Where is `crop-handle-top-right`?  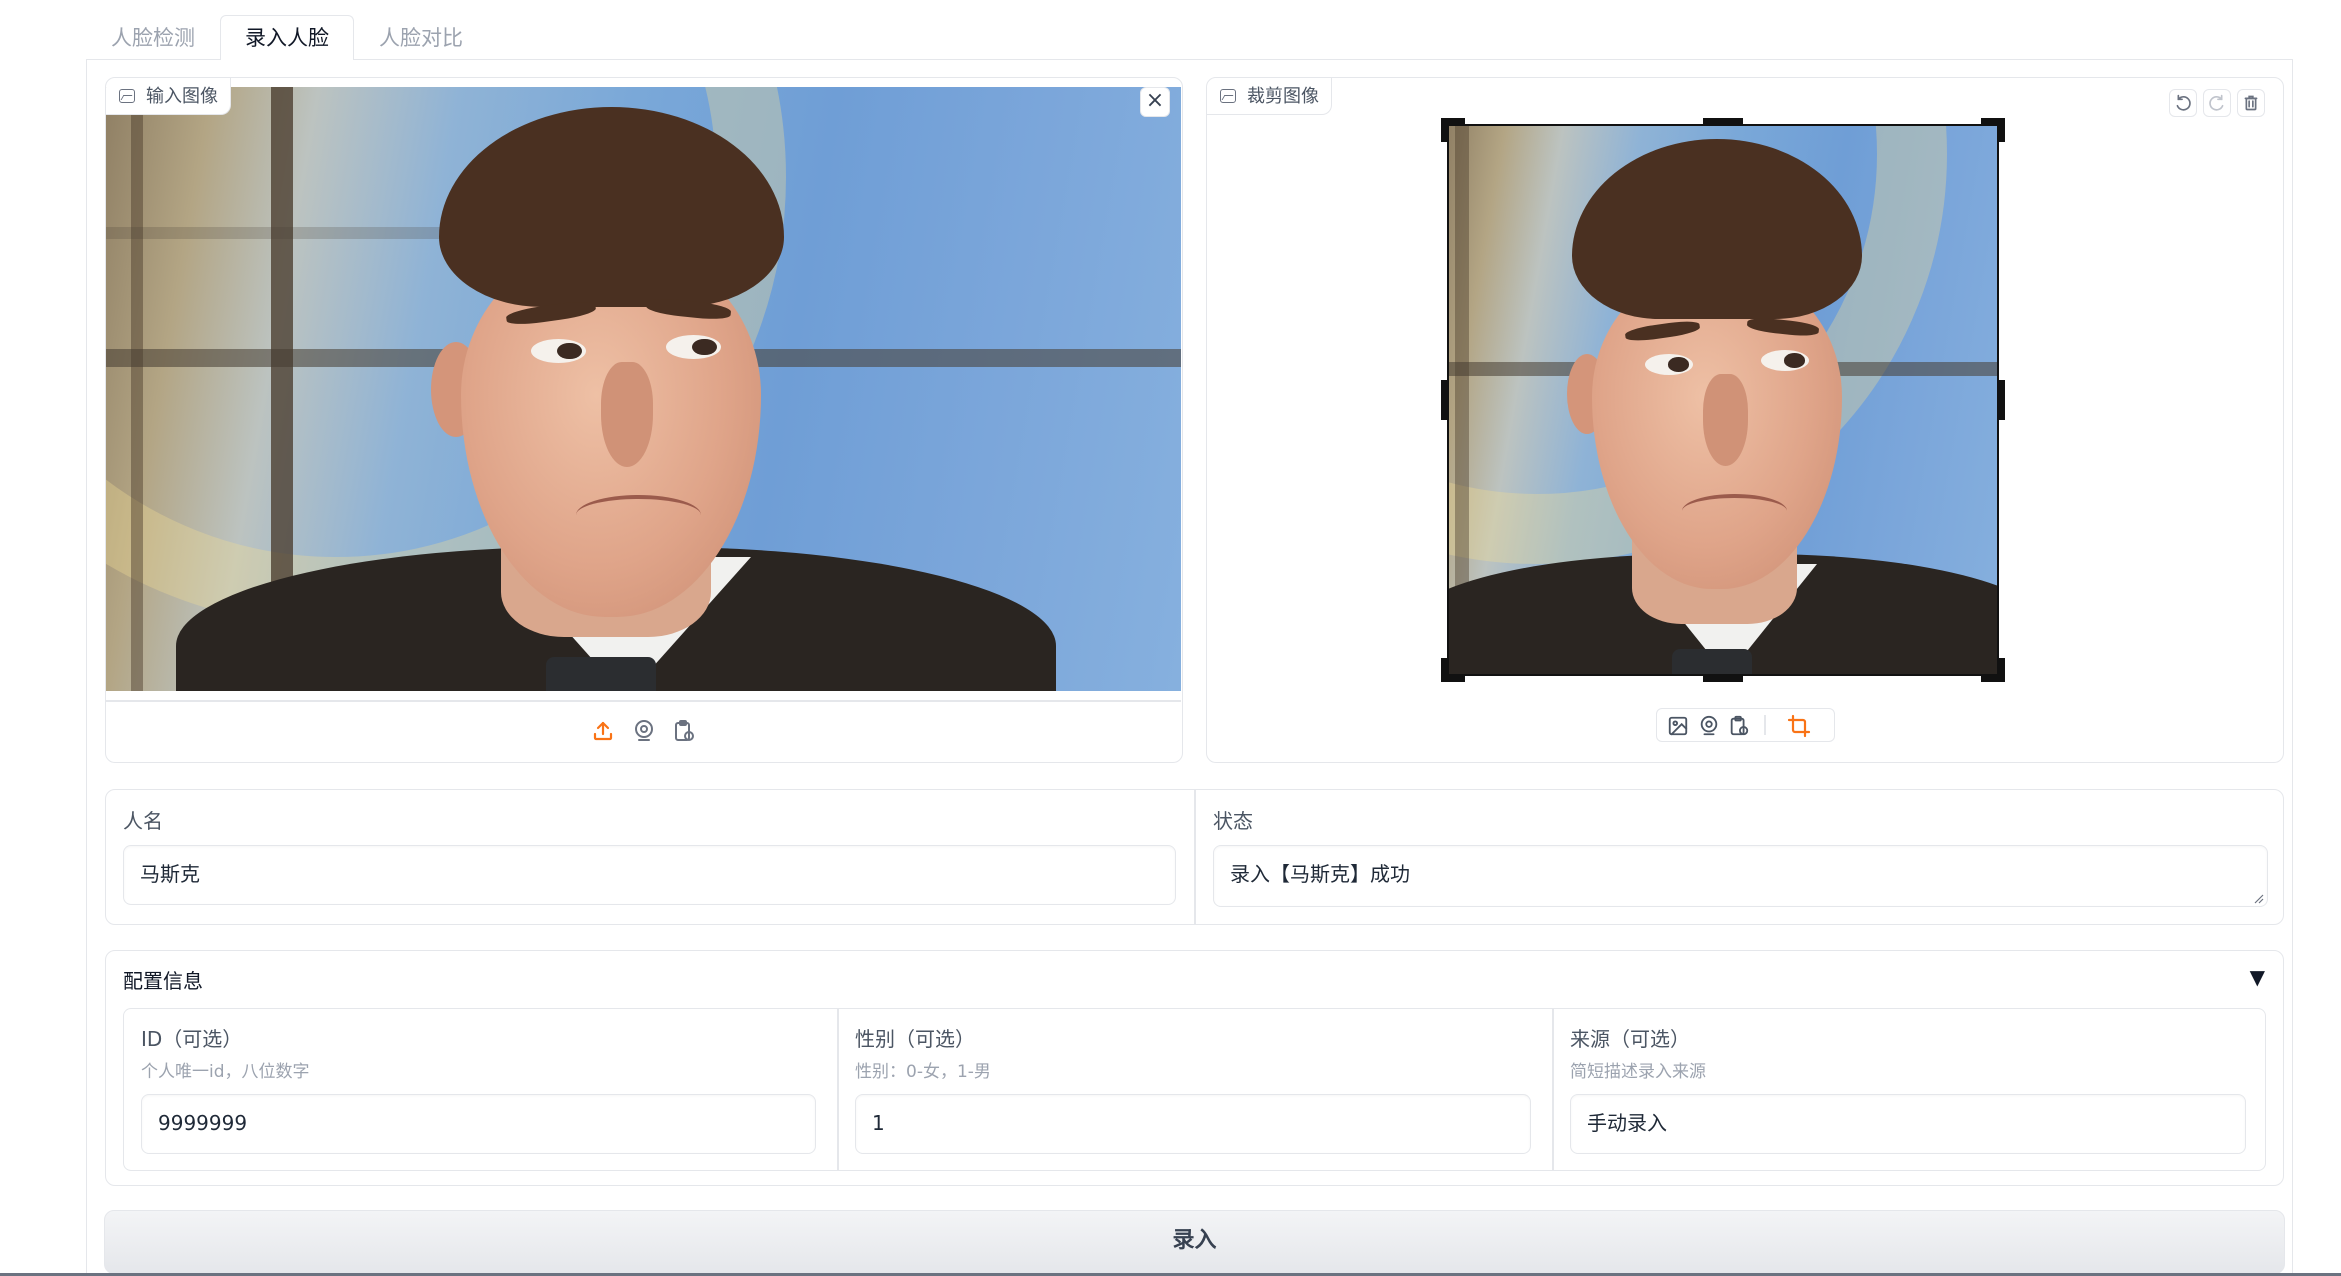
crop-handle-top-right is located at coordinates (1993, 130).